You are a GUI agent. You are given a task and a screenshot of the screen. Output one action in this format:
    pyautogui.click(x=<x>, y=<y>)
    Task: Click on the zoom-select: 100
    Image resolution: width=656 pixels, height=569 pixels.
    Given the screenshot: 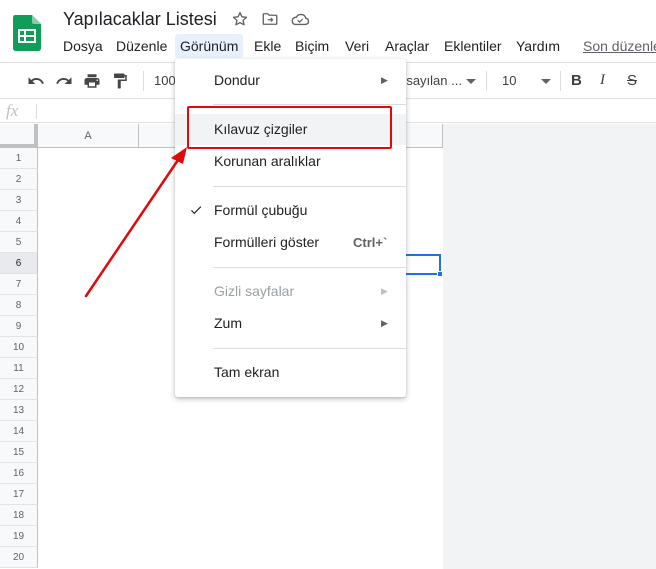 What is the action you would take?
    pyautogui.click(x=165, y=80)
    